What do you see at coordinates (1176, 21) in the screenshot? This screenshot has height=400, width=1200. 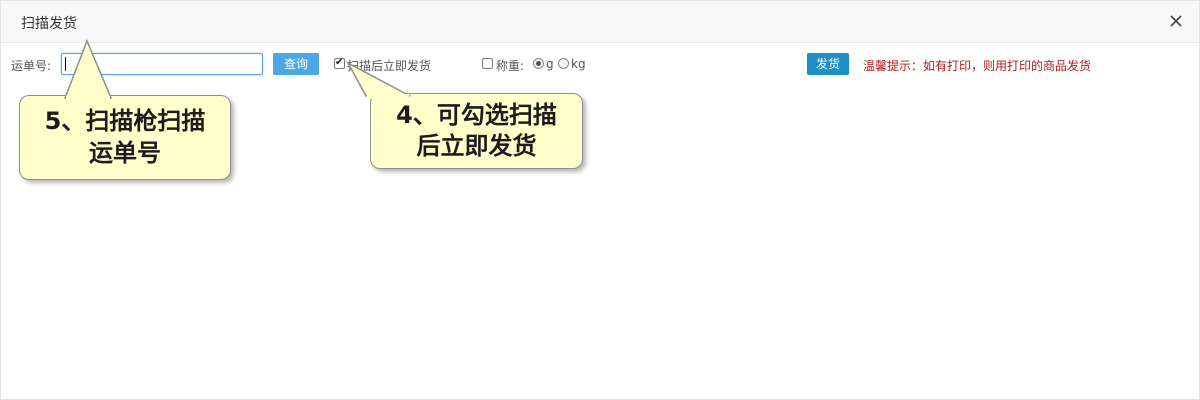 I see `close-icon` at bounding box center [1176, 21].